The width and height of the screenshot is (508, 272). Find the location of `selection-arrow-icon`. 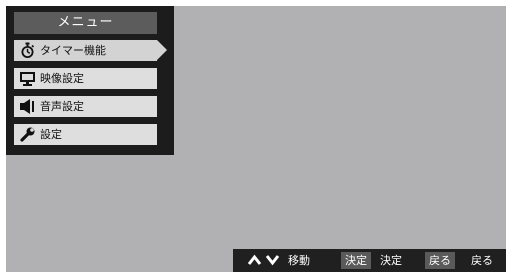

selection-arrow-icon is located at coordinates (162, 50).